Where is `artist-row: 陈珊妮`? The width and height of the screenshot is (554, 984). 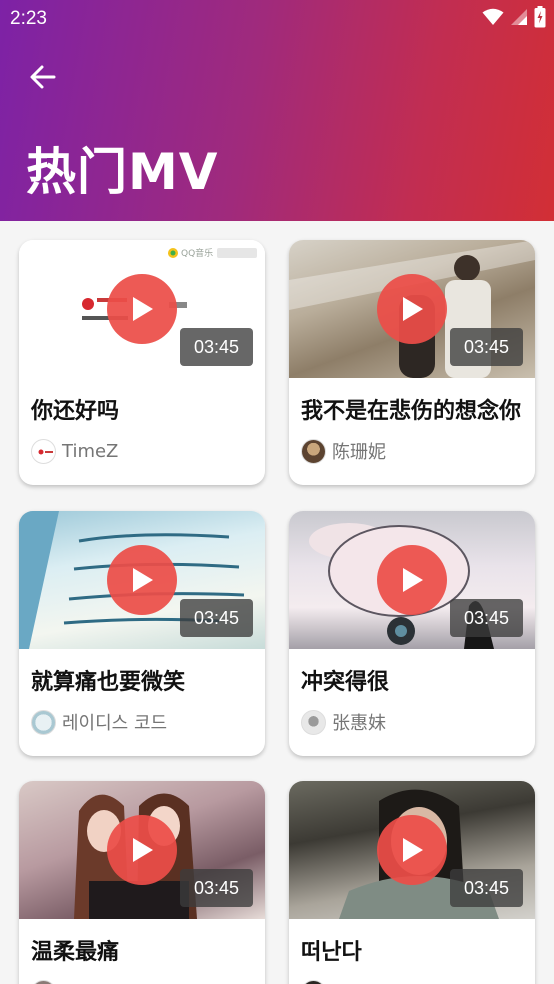
artist-row: 陈珊妮 is located at coordinates (343, 451).